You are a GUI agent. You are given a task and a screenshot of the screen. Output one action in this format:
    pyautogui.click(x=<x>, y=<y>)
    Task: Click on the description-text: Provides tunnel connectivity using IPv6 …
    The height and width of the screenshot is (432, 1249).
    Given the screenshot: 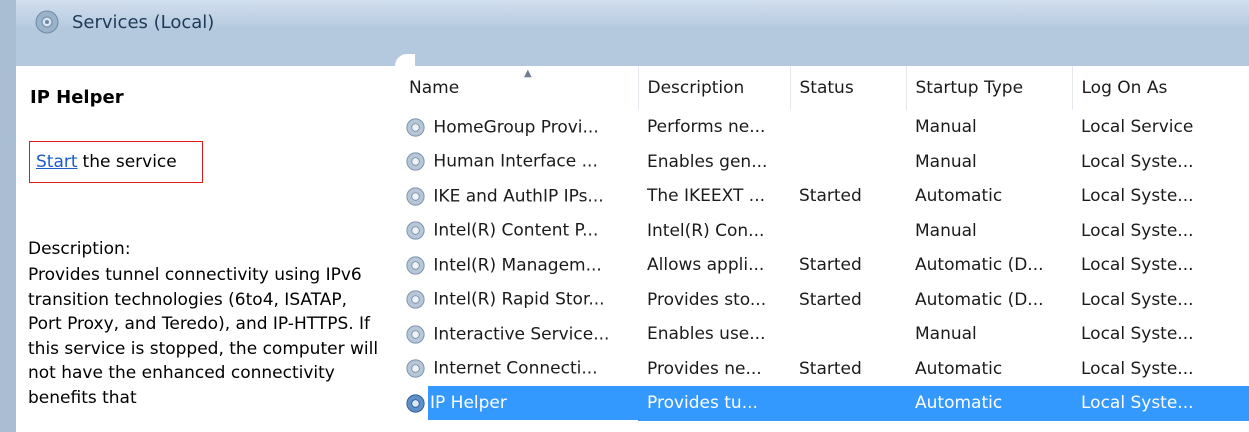 What is the action you would take?
    pyautogui.click(x=203, y=336)
    